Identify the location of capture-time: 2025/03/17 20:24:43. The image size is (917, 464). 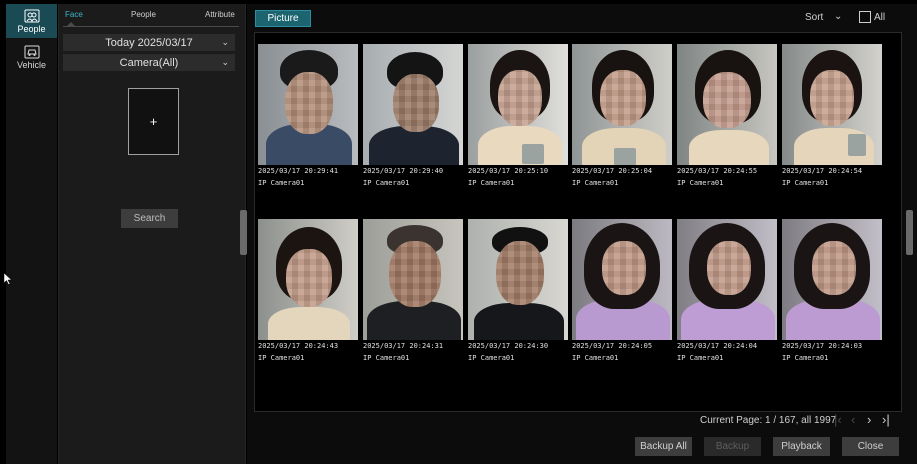
(298, 346).